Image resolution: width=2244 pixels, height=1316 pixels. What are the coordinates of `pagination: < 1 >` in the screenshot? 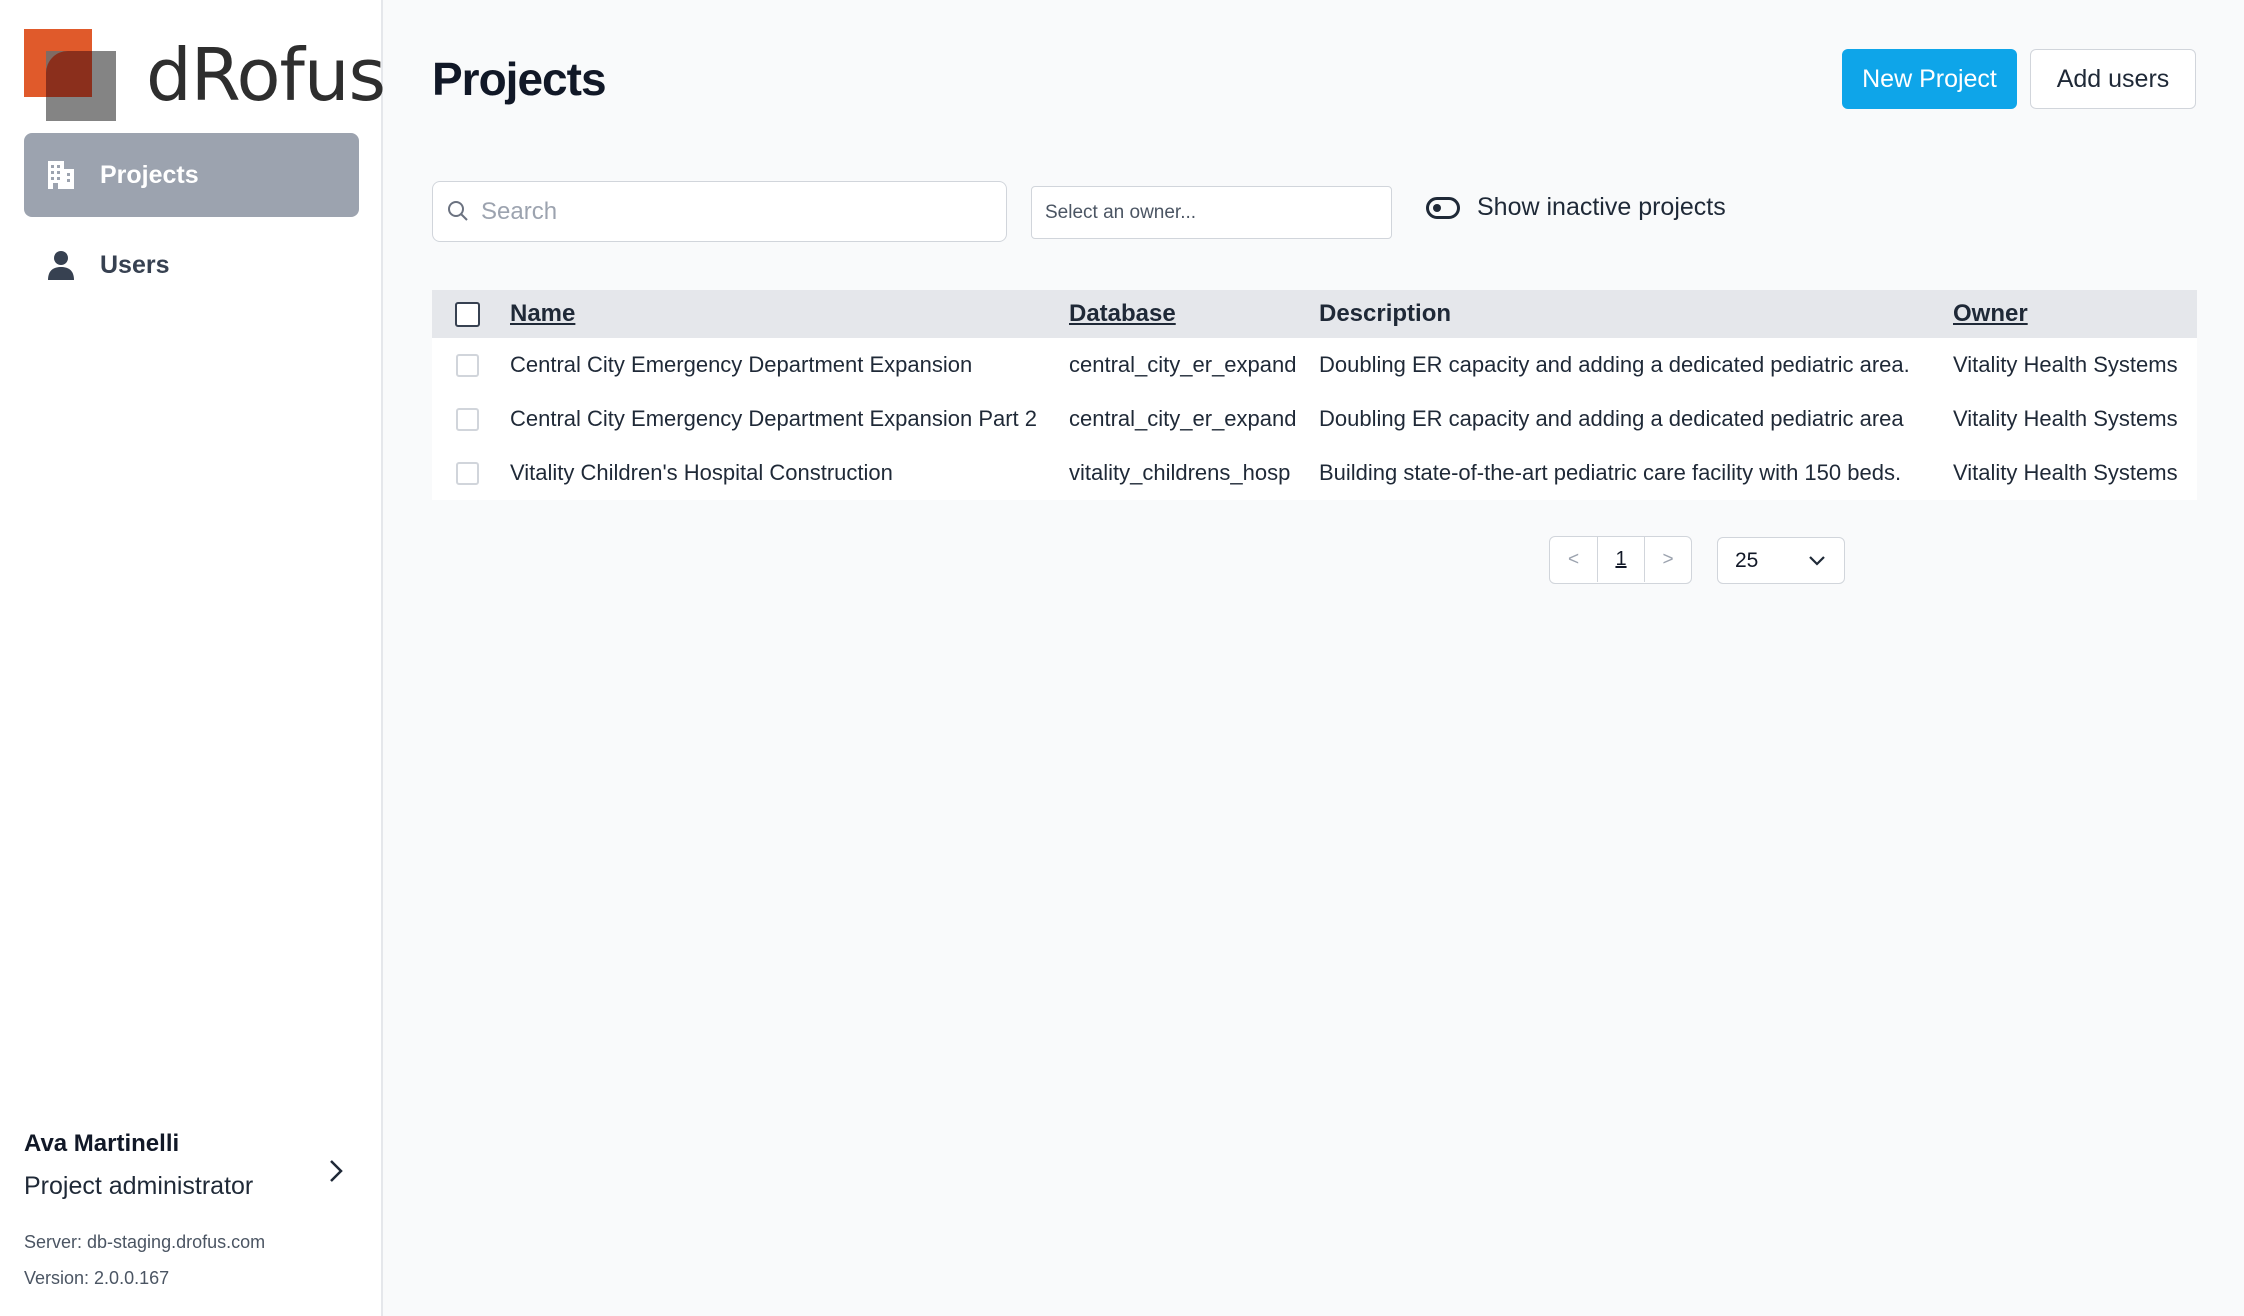 It's located at (1620, 560).